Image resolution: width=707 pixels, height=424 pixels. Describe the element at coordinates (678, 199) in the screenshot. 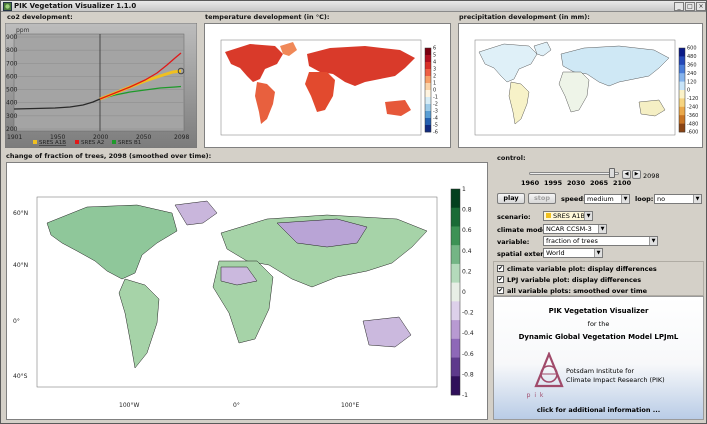

I see `loop-select: no ▼` at that location.